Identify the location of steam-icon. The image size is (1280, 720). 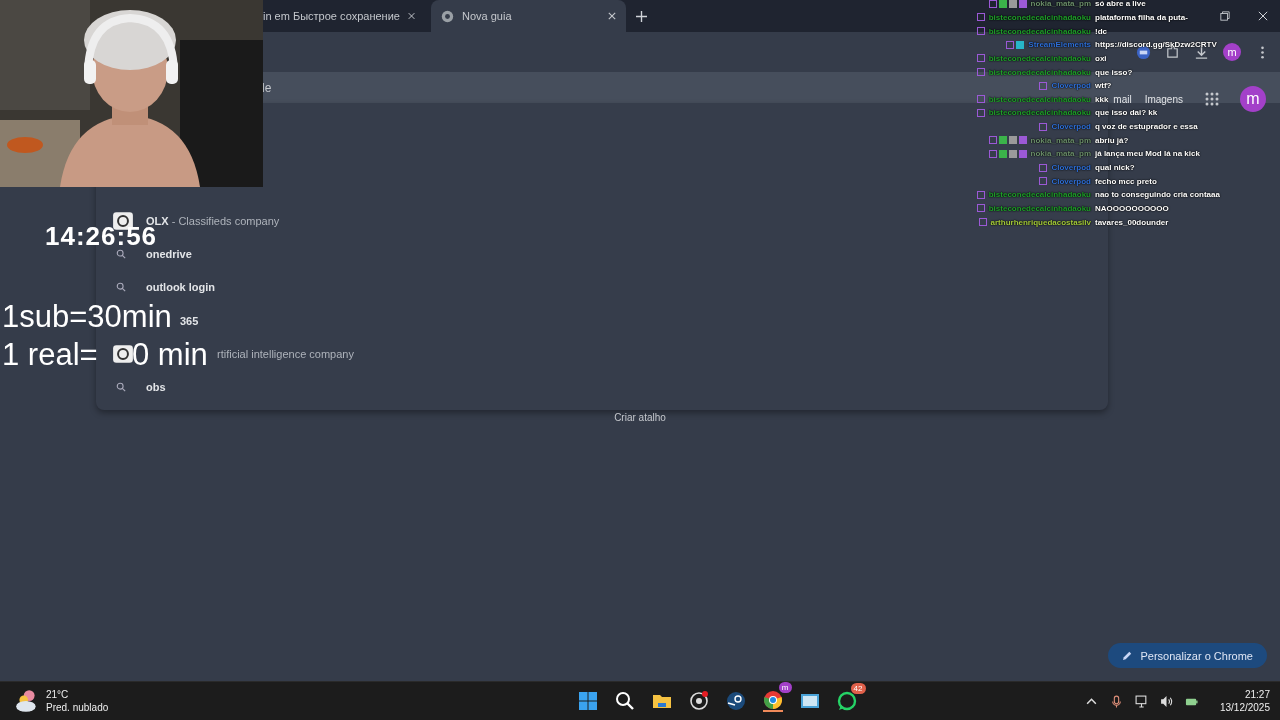
(735, 701).